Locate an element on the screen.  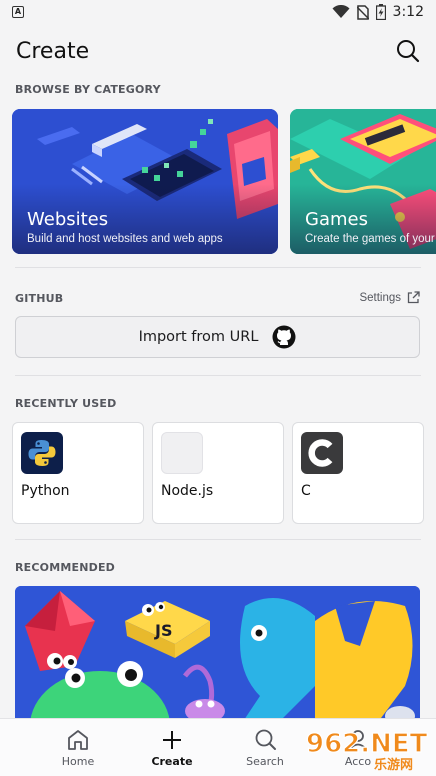
nav-create: Create is located at coordinates (172, 747).